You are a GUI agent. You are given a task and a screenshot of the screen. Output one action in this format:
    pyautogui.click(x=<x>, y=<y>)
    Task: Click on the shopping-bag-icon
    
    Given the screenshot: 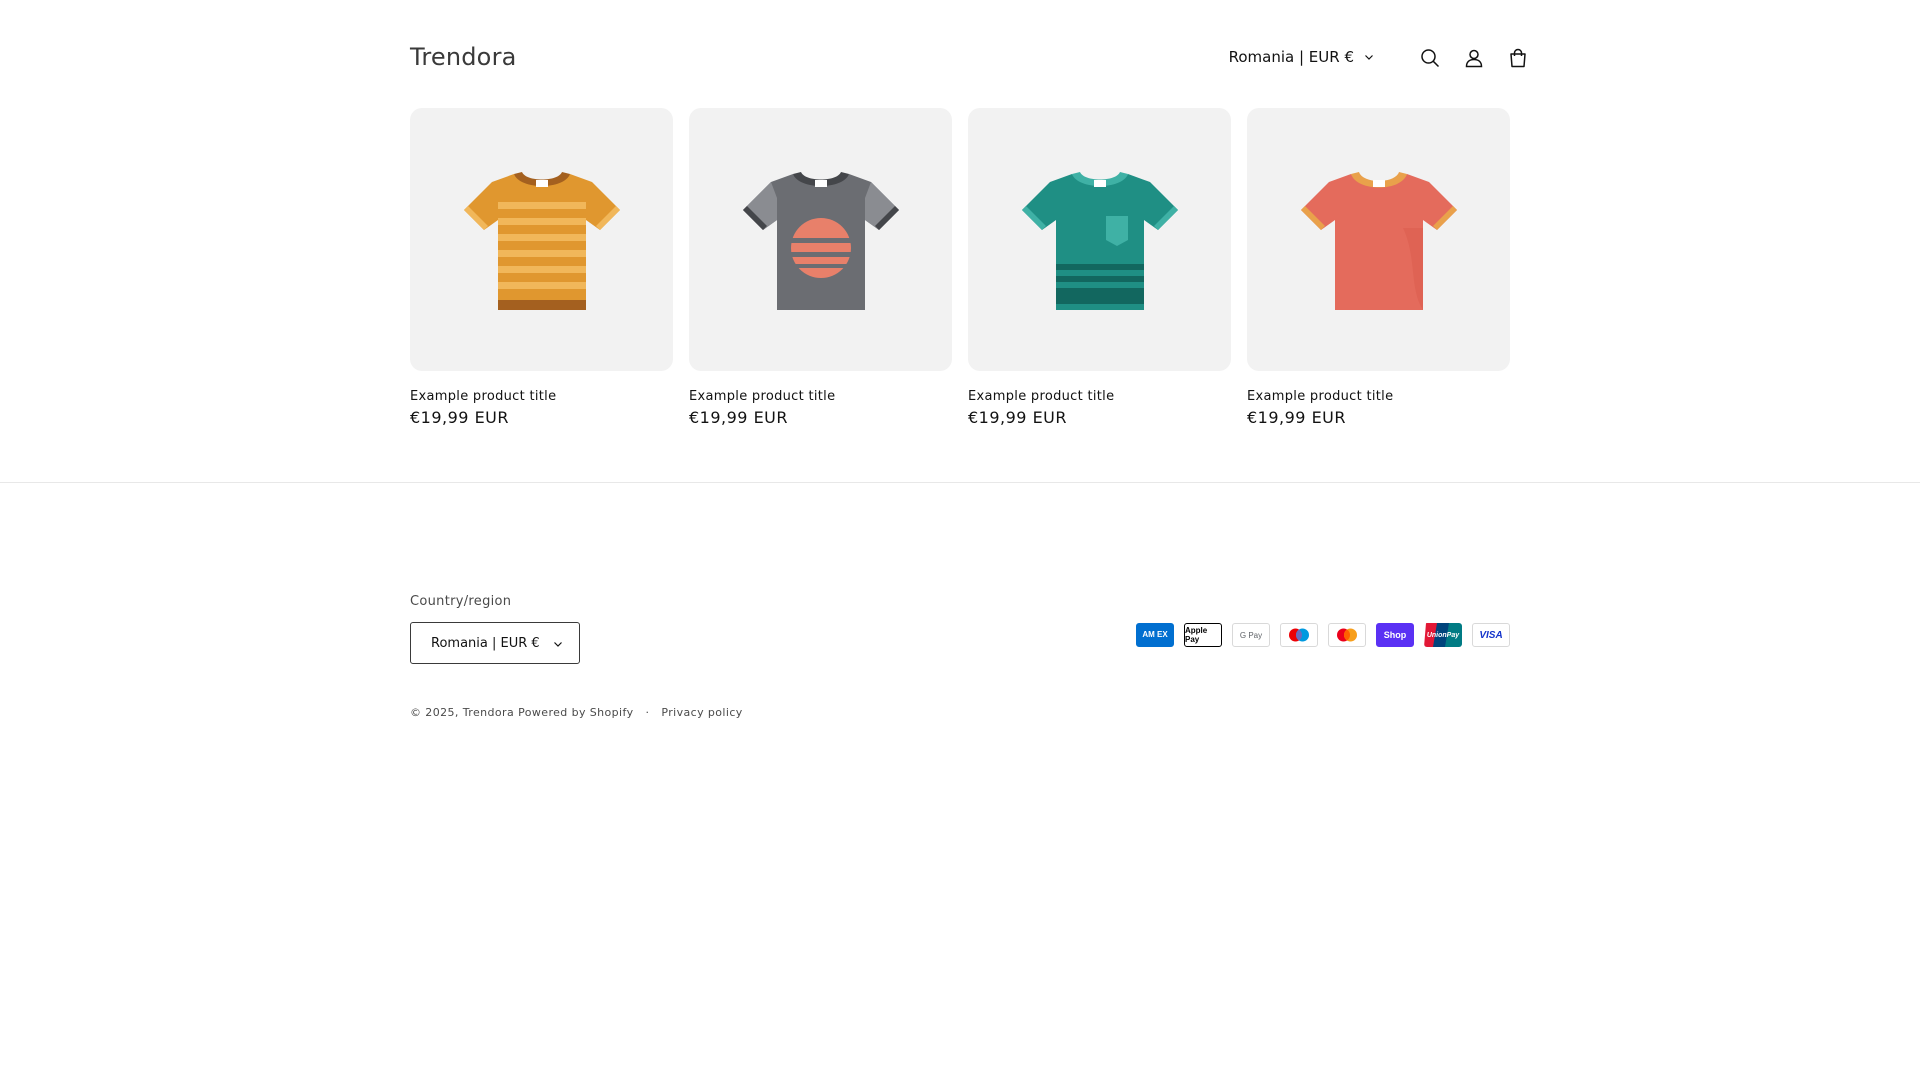 What is the action you would take?
    pyautogui.click(x=1518, y=58)
    